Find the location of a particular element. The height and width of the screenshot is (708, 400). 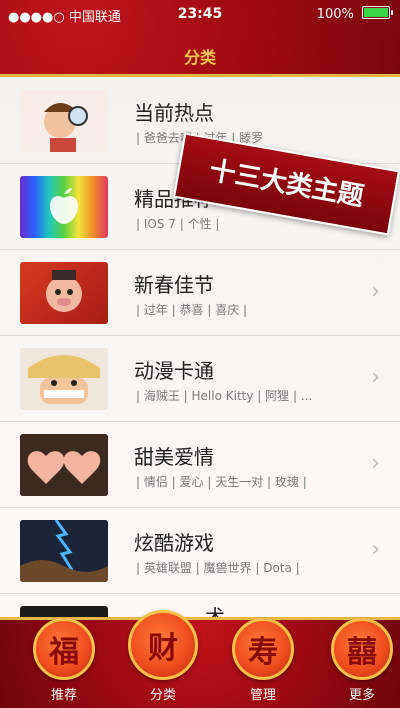

tab-recommend: 福 推荐 is located at coordinates (64, 663).